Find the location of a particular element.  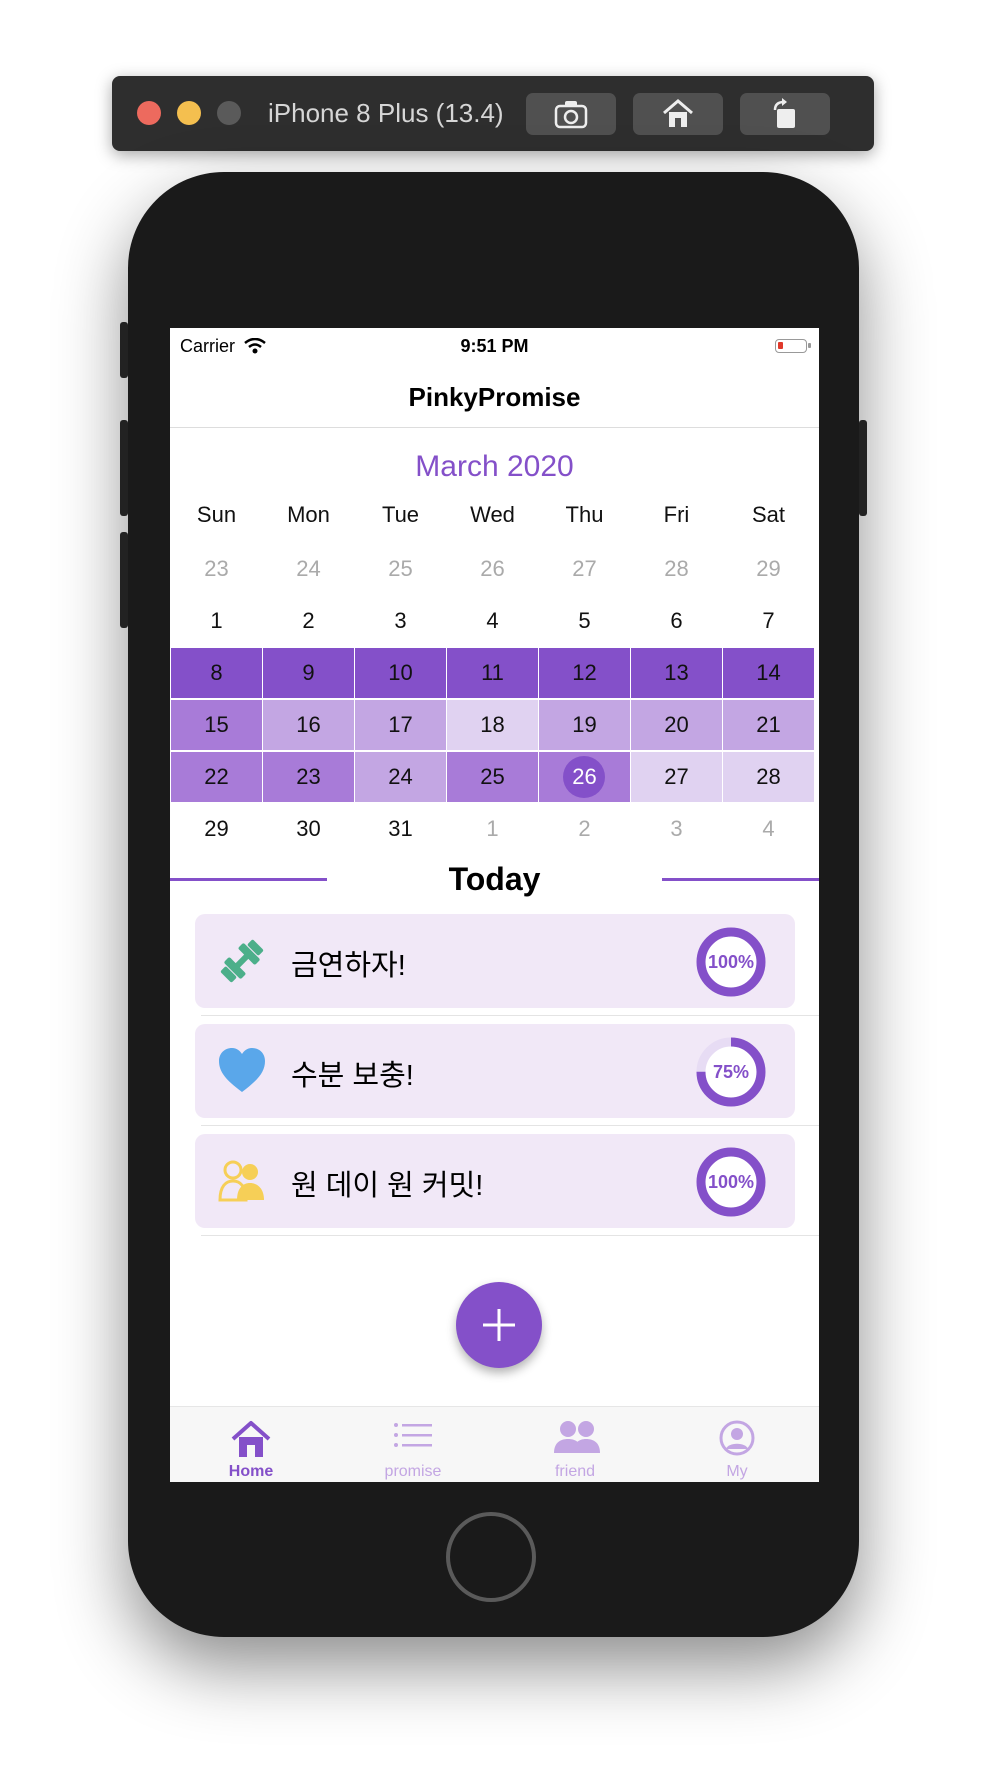

calendar-day: 10 is located at coordinates (400, 673).